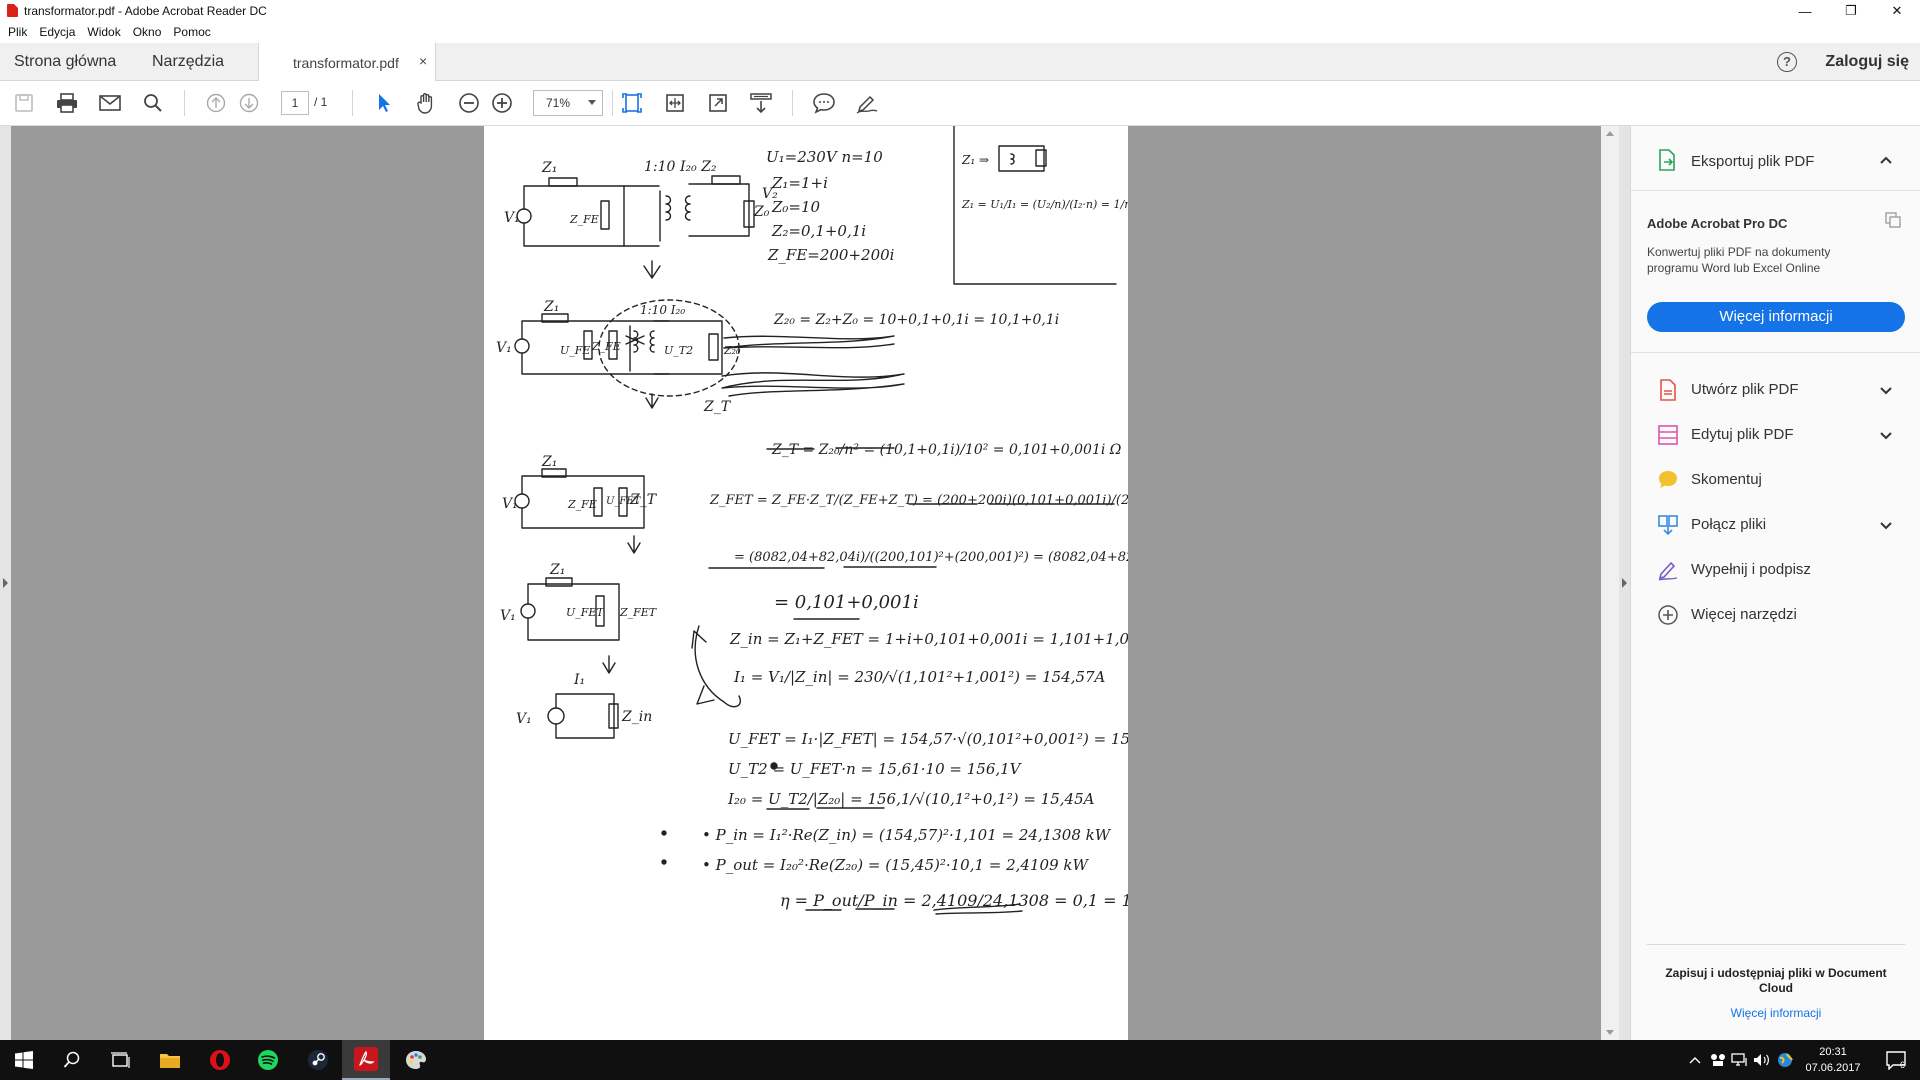  I want to click on page-up-icon, so click(216, 103).